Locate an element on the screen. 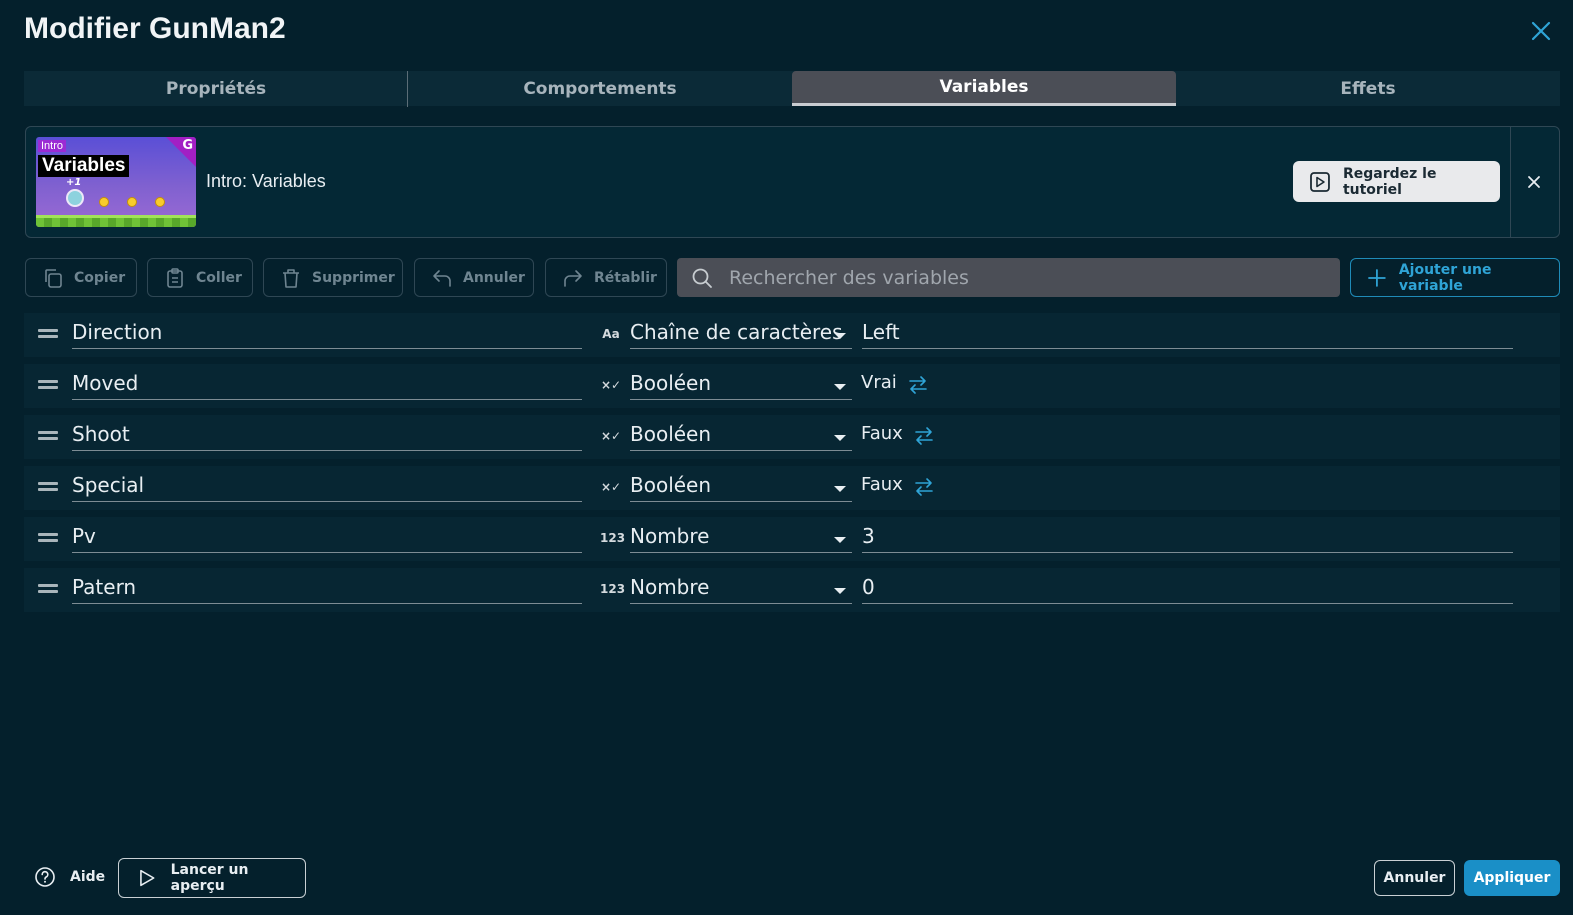 This screenshot has height=915, width=1573. undo-button: Annuler is located at coordinates (474, 277).